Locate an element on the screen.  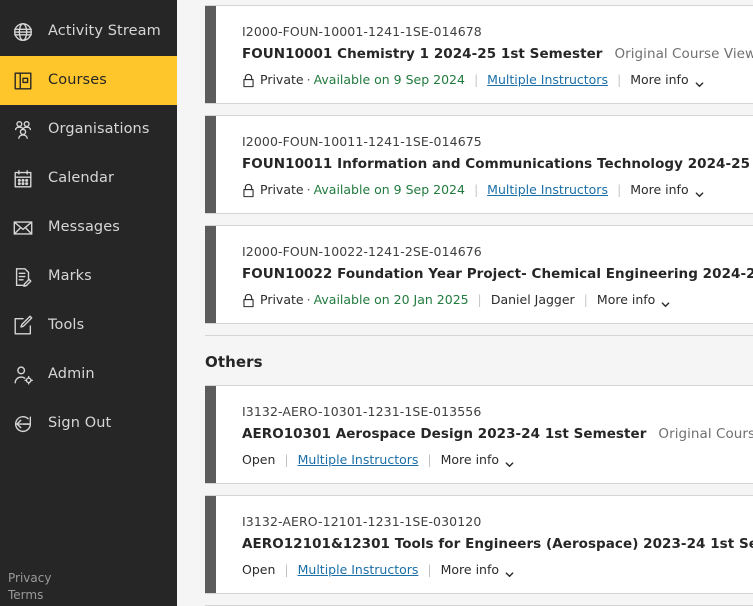
square-pencil-icon is located at coordinates (23, 326).